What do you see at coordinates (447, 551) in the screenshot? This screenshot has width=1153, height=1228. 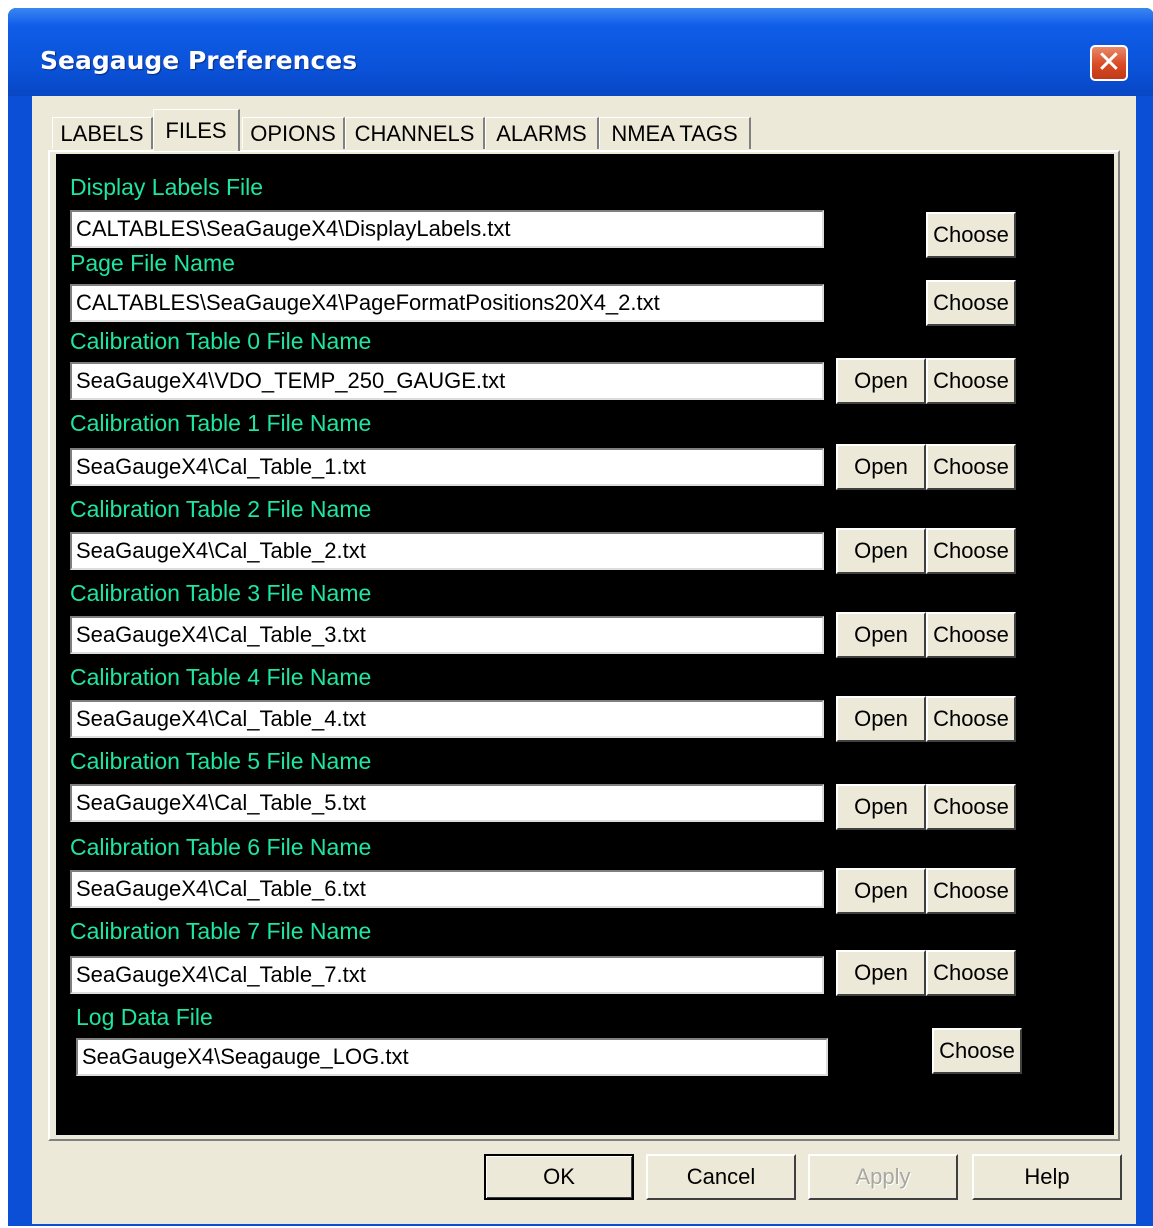 I see `cal-table-2-input` at bounding box center [447, 551].